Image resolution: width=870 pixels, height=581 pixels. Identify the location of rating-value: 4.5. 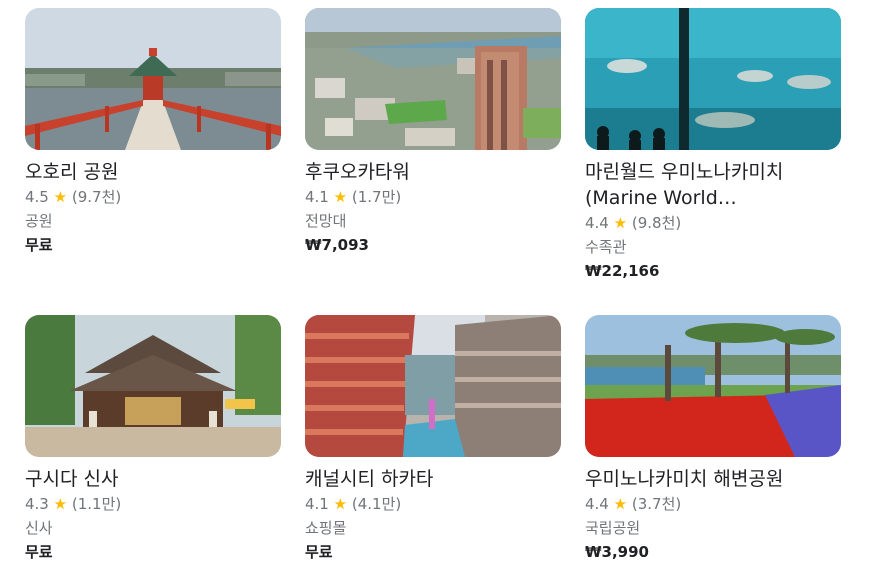
(37, 197).